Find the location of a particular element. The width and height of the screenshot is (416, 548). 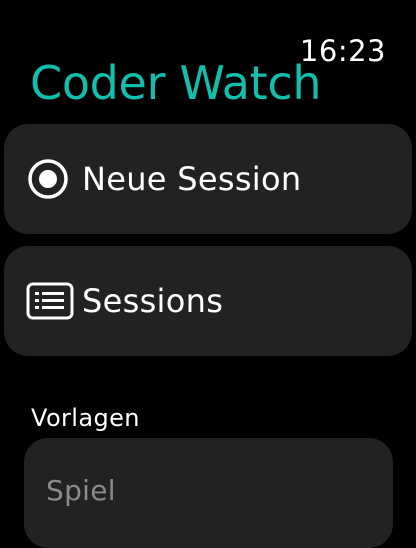

app-title: Coder Watch is located at coordinates (176, 83).